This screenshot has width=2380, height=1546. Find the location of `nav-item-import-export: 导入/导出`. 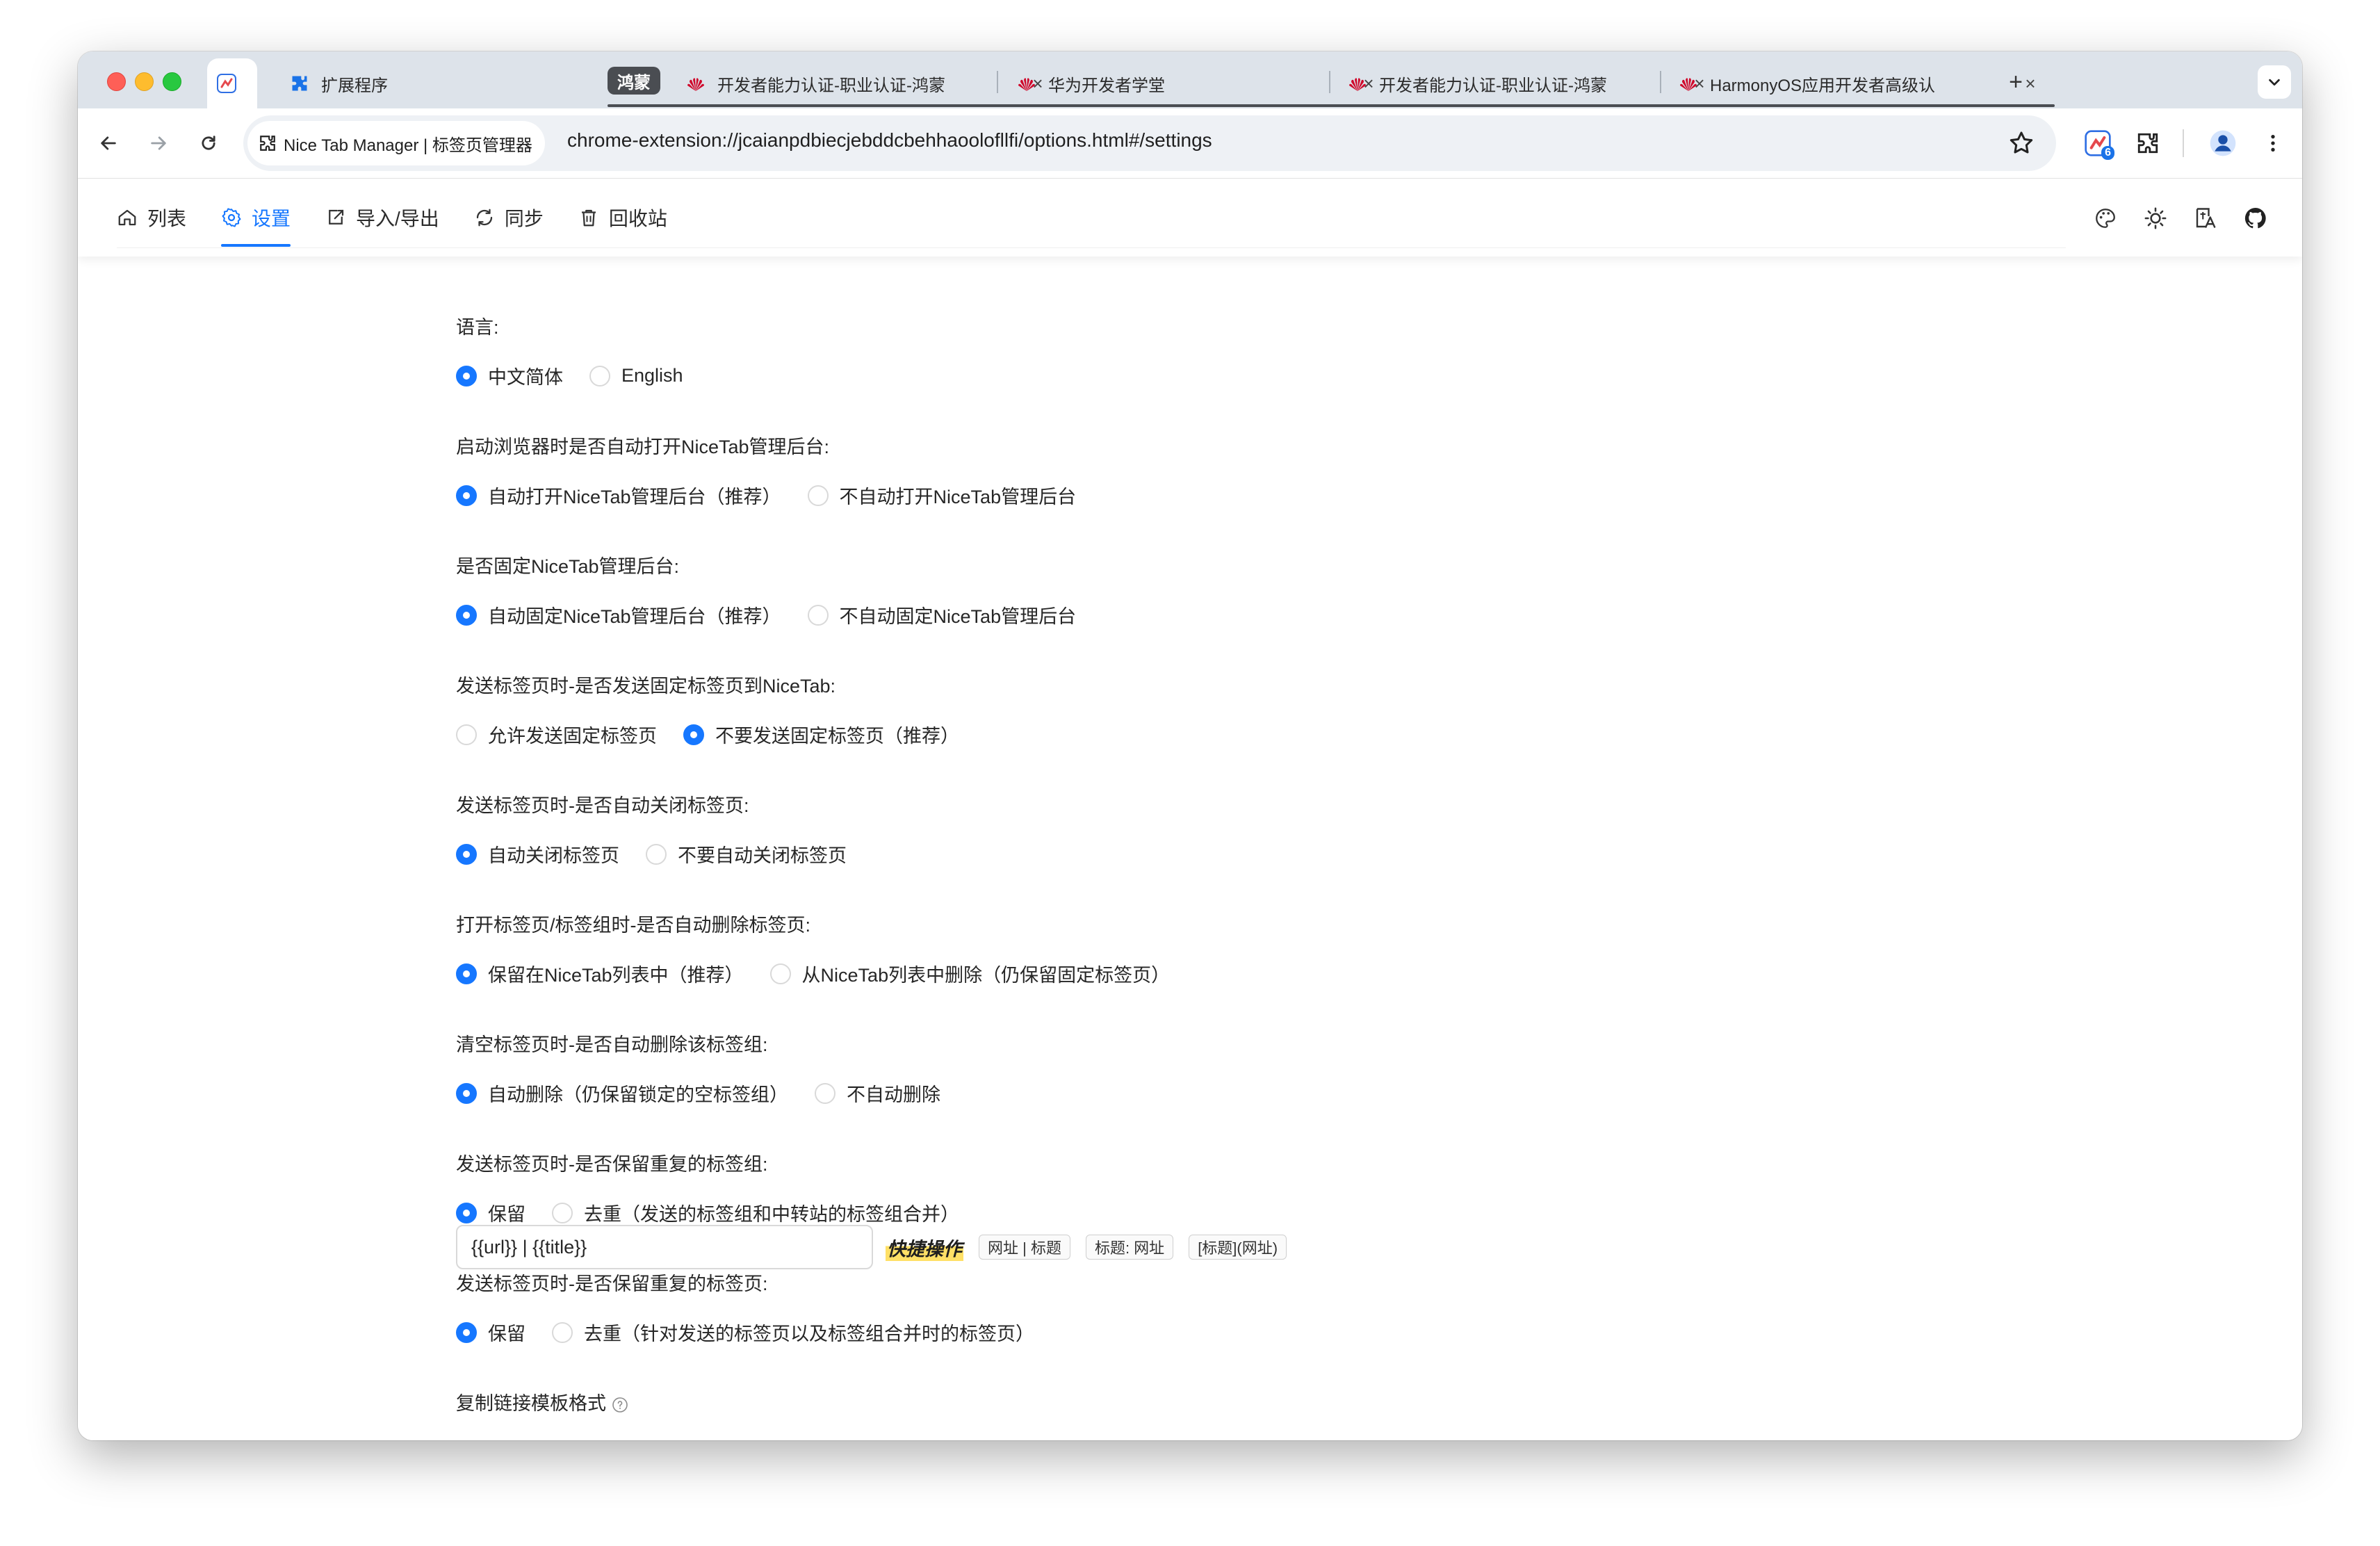

nav-item-import-export: 导入/导出 is located at coordinates (382, 218).